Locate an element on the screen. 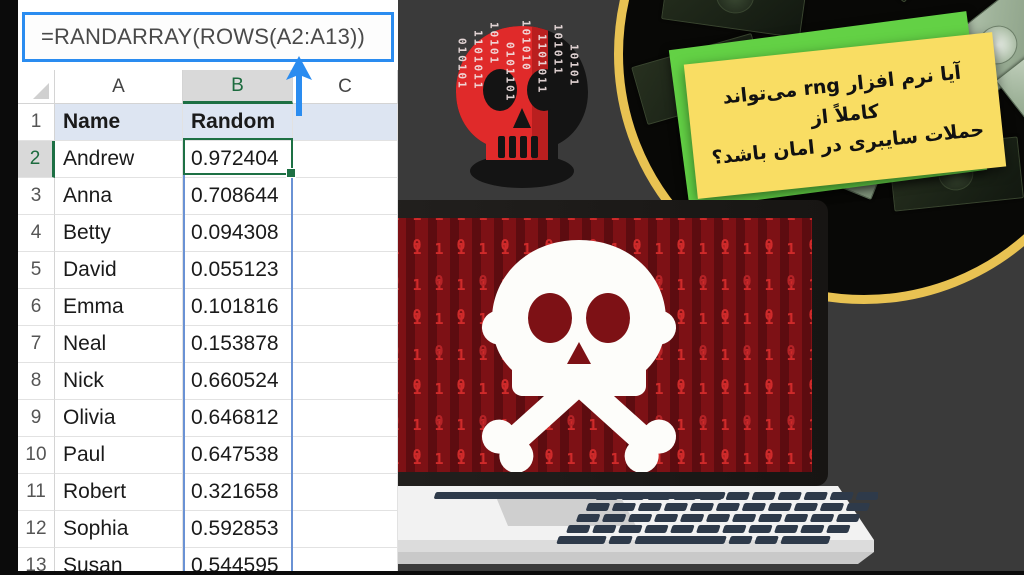 This screenshot has height=575, width=1024. row-number: 11 is located at coordinates (36, 492).